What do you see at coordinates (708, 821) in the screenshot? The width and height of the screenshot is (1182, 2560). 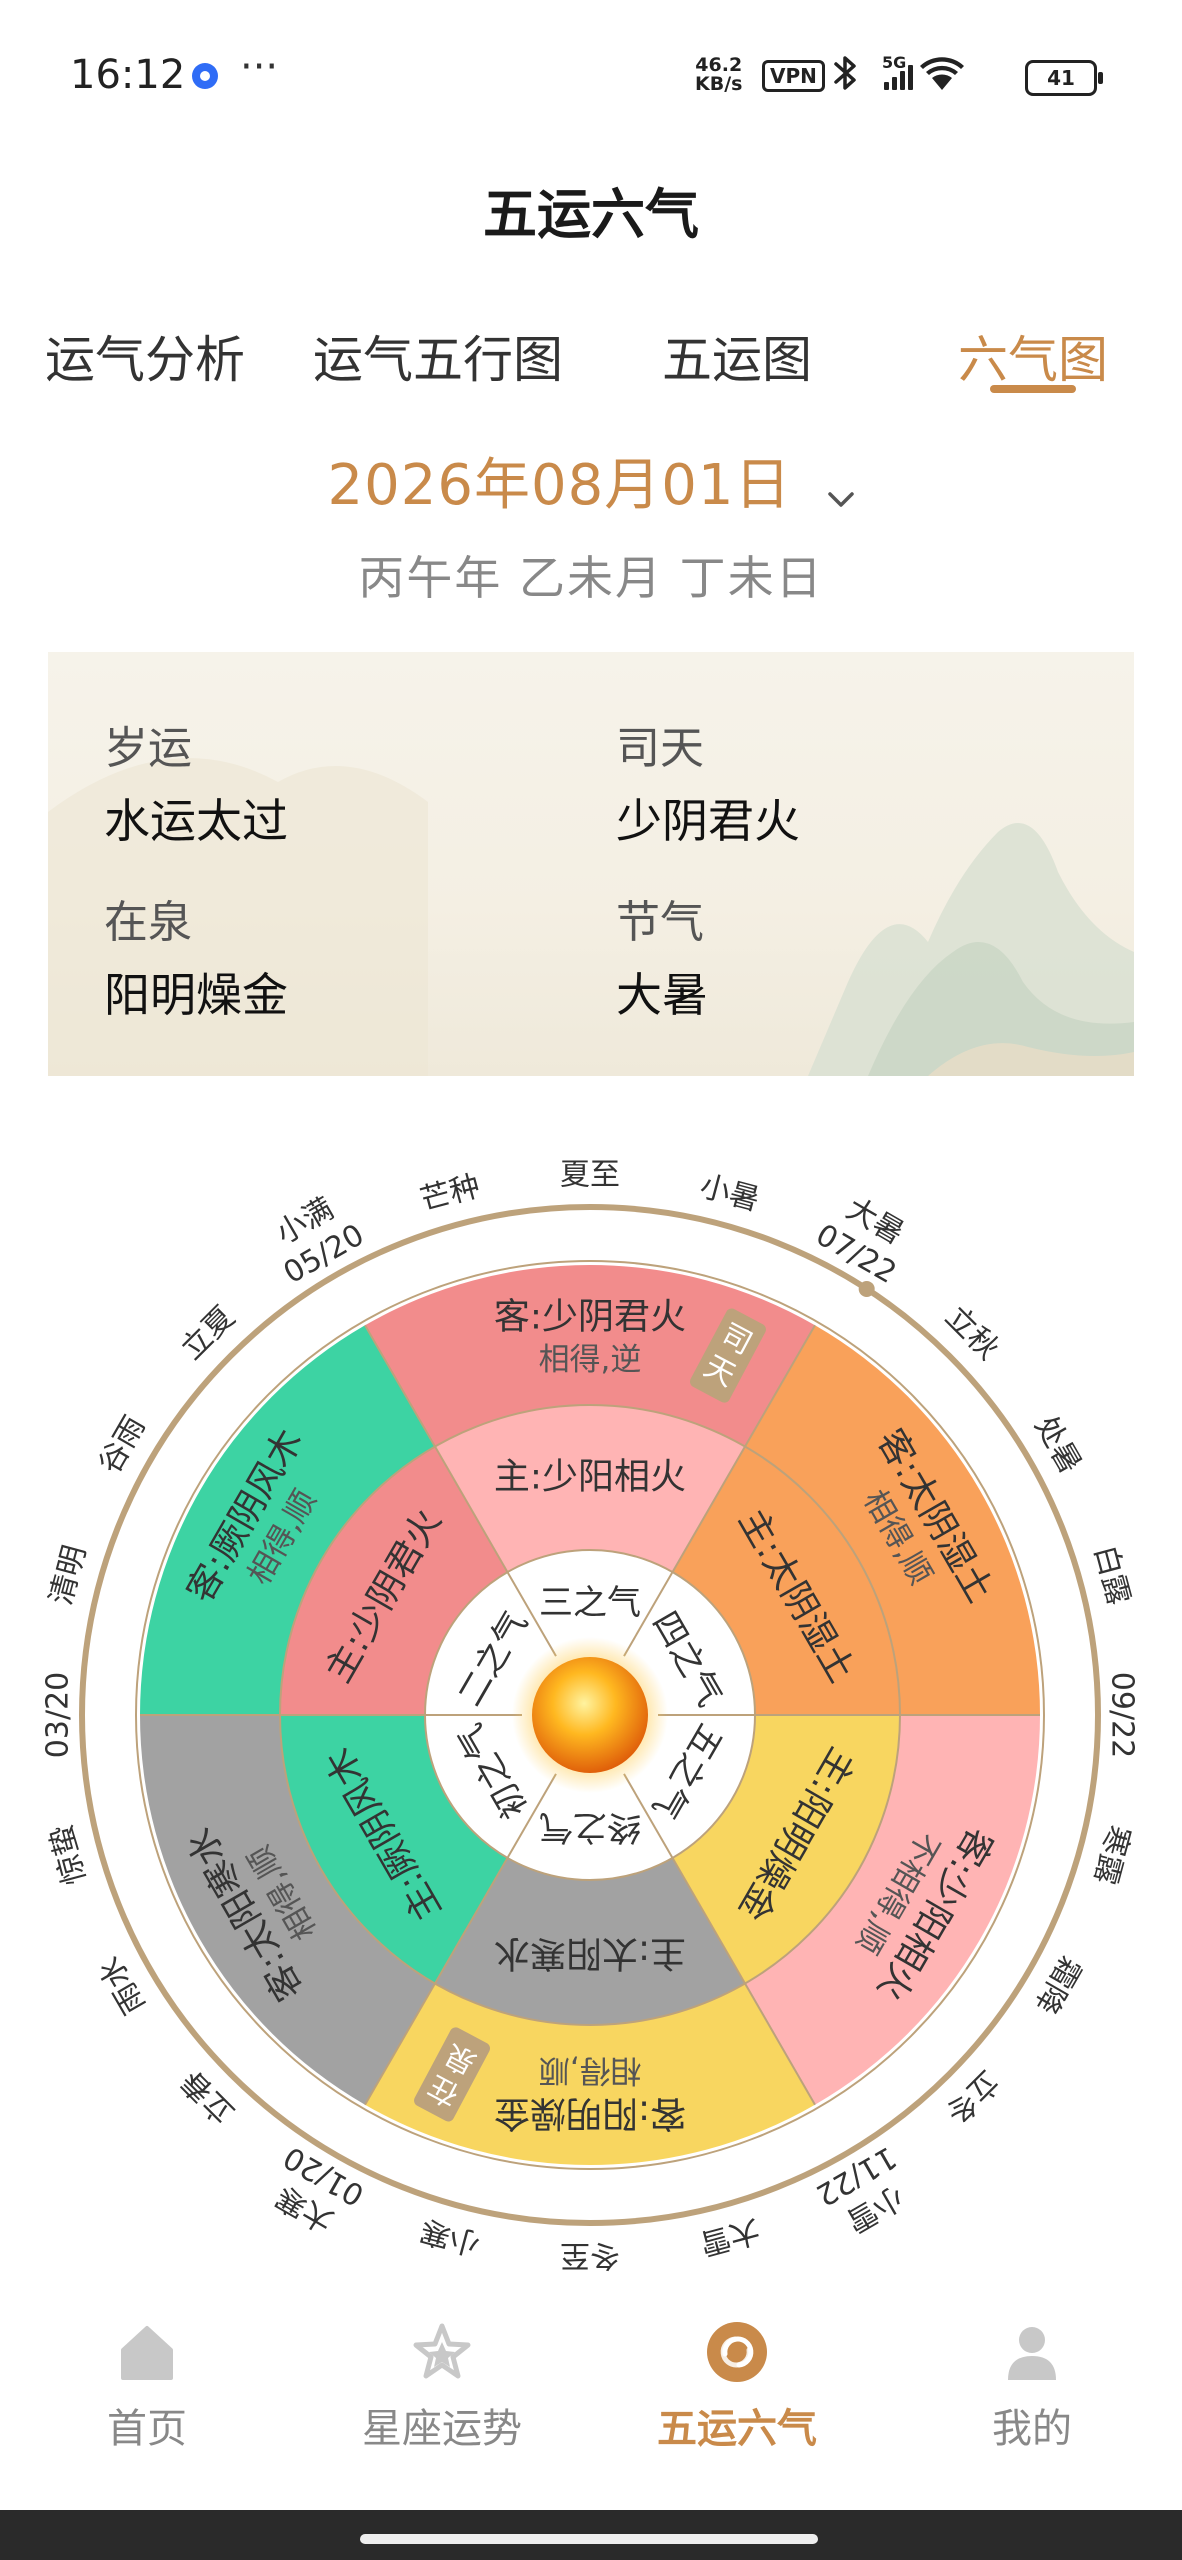 I see `sitian-value: 少阴君火` at bounding box center [708, 821].